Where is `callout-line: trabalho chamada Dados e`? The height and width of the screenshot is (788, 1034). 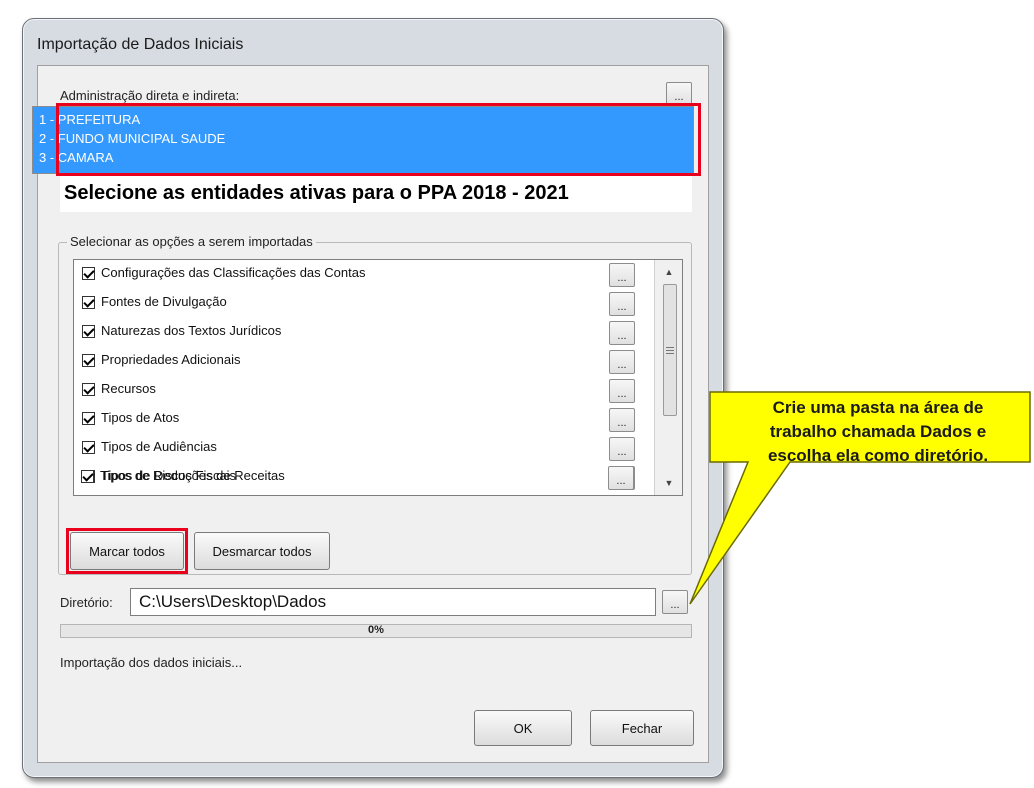
callout-line: trabalho chamada Dados e is located at coordinates (878, 431).